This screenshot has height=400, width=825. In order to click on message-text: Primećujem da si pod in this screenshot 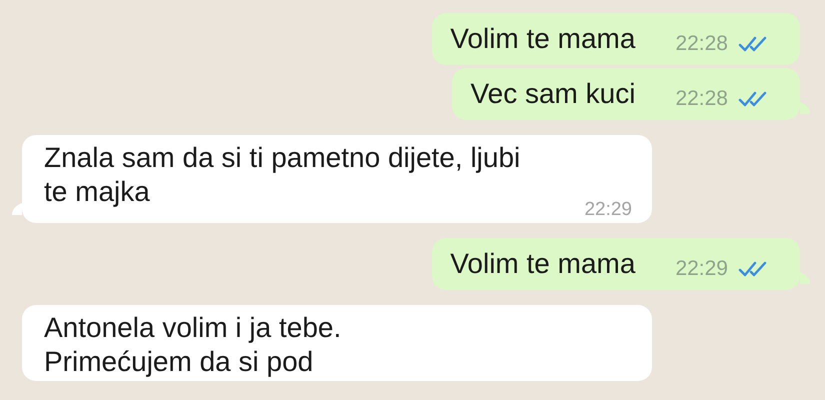, I will do `click(179, 362)`.